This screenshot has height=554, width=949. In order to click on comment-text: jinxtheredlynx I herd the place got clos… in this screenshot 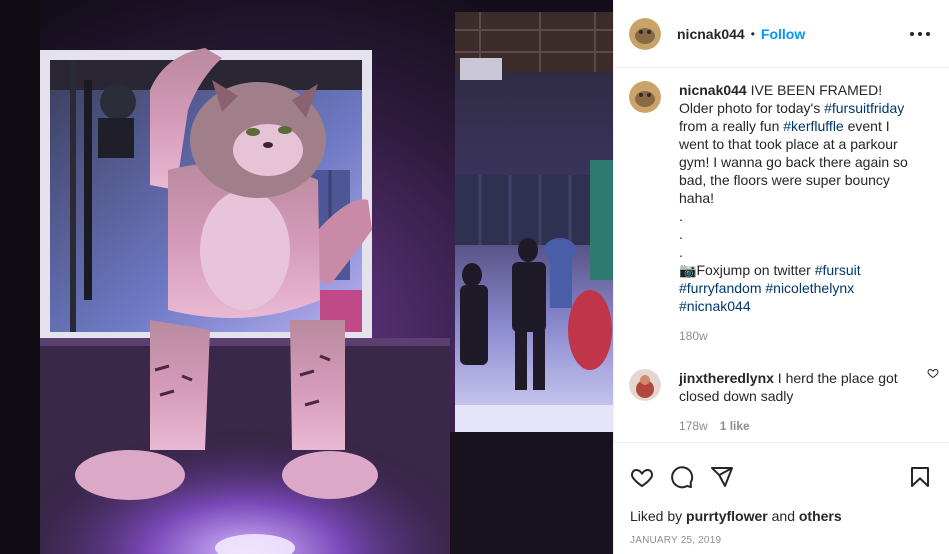, I will do `click(788, 387)`.